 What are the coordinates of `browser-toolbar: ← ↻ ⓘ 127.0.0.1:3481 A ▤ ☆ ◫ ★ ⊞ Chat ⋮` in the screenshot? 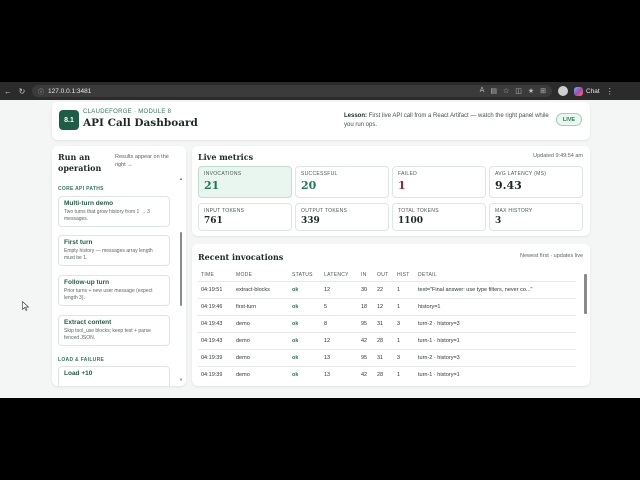 It's located at (320, 91).